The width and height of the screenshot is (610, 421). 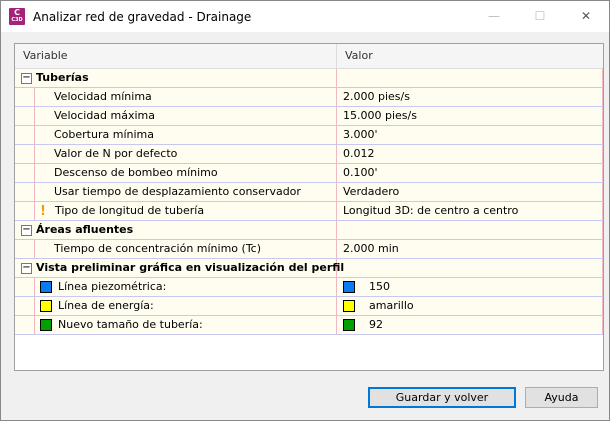 I want to click on property-name: Línea piezométrica:, so click(x=112, y=286).